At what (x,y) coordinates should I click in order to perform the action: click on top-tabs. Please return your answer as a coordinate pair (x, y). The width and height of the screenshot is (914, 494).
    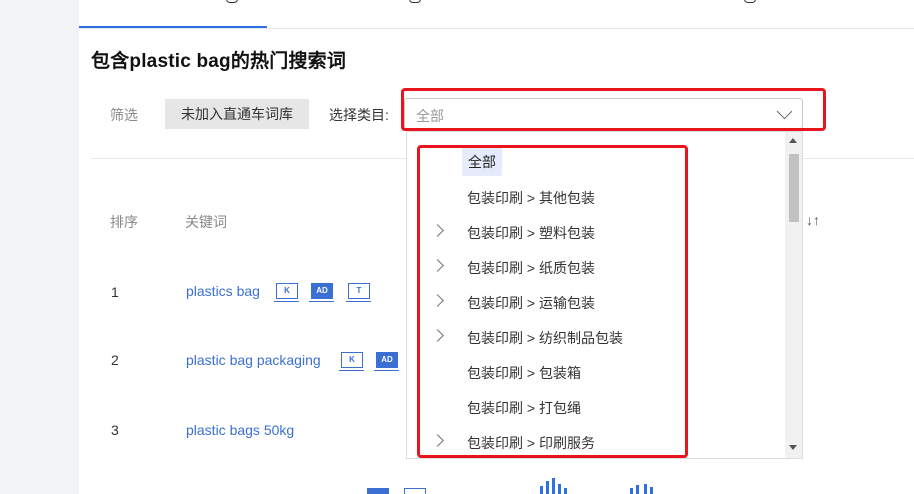
    Looking at the image, I should click on (496, 14).